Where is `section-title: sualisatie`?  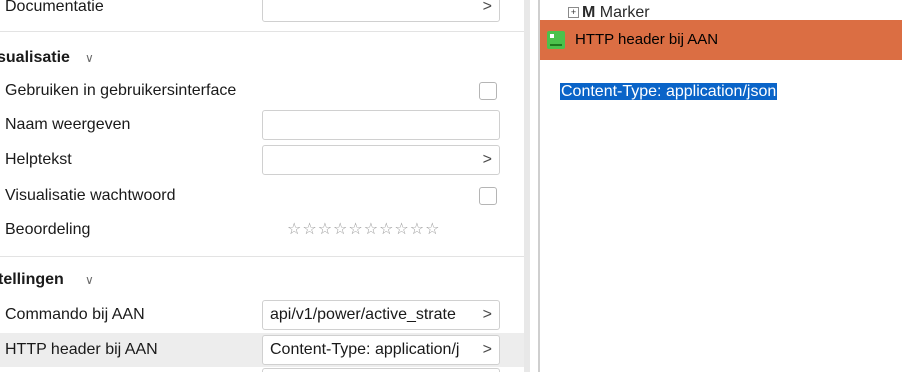
section-title: sualisatie is located at coordinates (35, 57).